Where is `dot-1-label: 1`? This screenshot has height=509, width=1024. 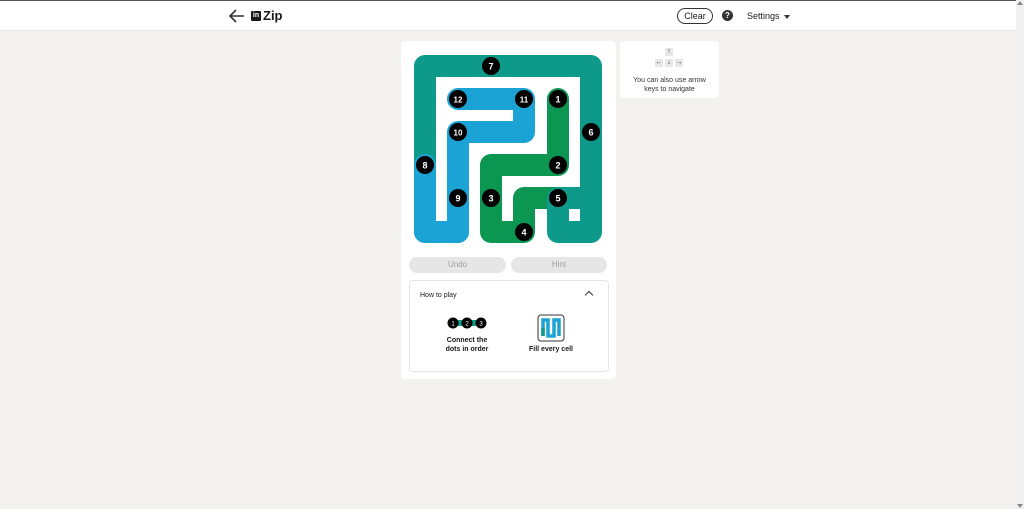
dot-1-label: 1 is located at coordinates (557, 100).